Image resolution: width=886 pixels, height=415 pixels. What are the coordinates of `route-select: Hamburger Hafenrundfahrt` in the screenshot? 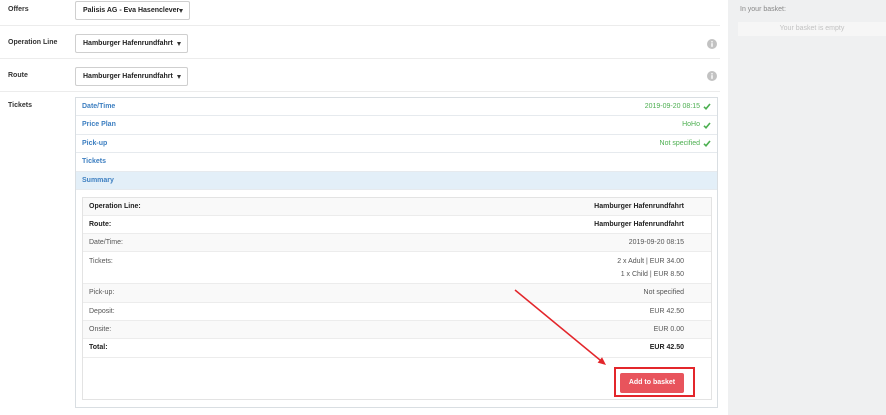 It's located at (131, 76).